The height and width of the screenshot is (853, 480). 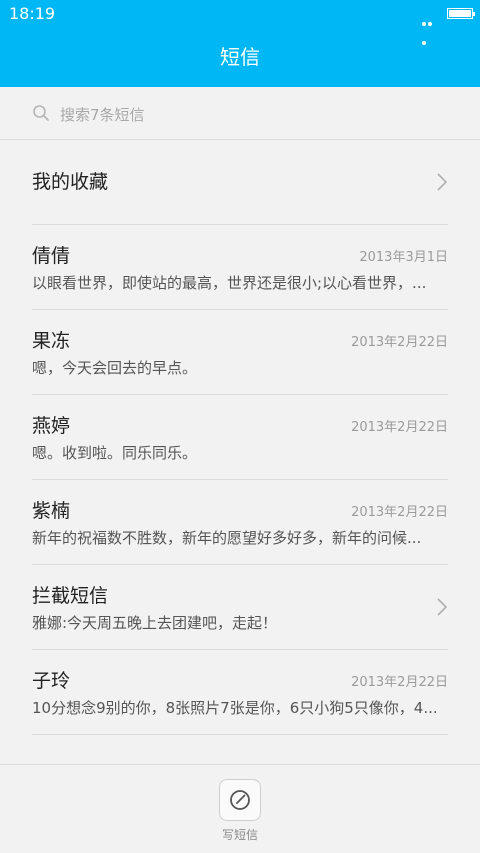 What do you see at coordinates (461, 13) in the screenshot?
I see `battery-icon` at bounding box center [461, 13].